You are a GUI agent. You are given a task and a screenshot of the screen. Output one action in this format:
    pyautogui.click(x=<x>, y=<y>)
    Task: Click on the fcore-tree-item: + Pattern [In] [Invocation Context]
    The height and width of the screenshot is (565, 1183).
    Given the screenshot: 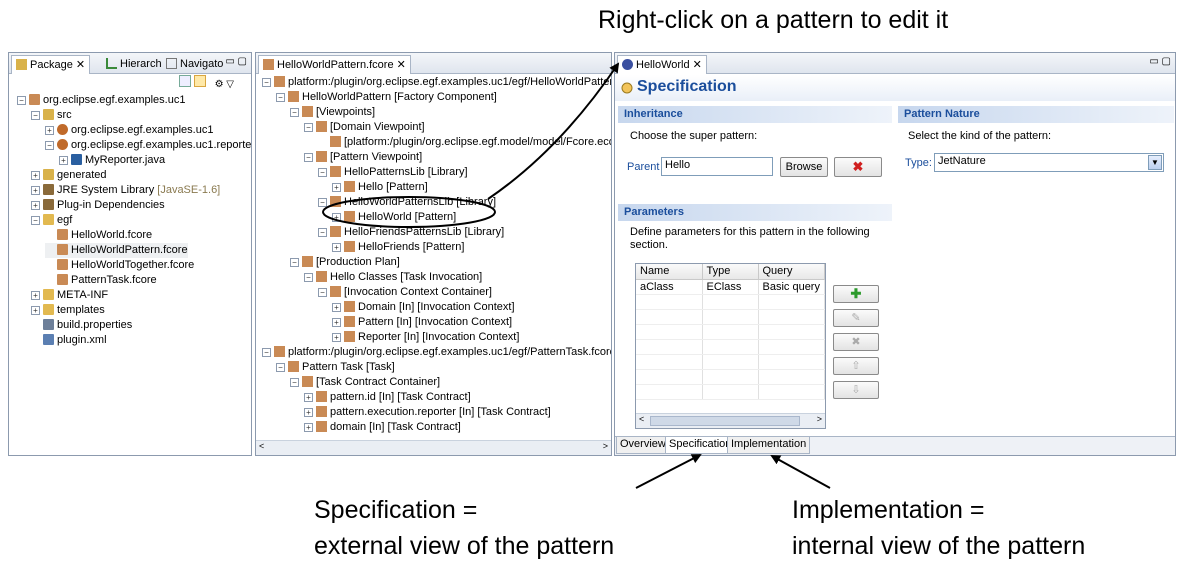 What is the action you would take?
    pyautogui.click(x=422, y=322)
    